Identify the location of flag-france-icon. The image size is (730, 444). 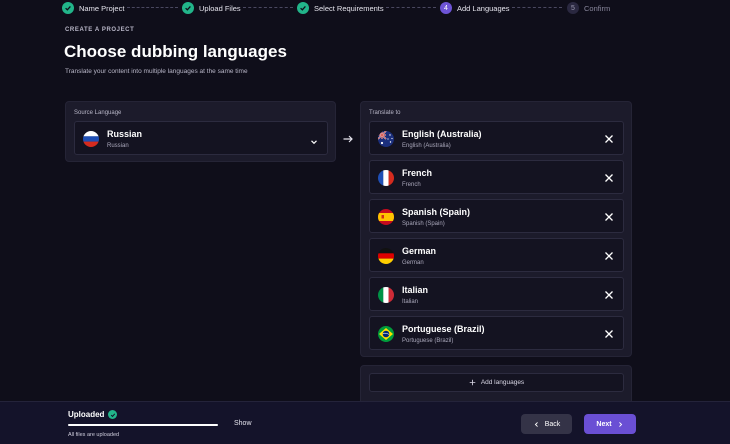
(386, 178).